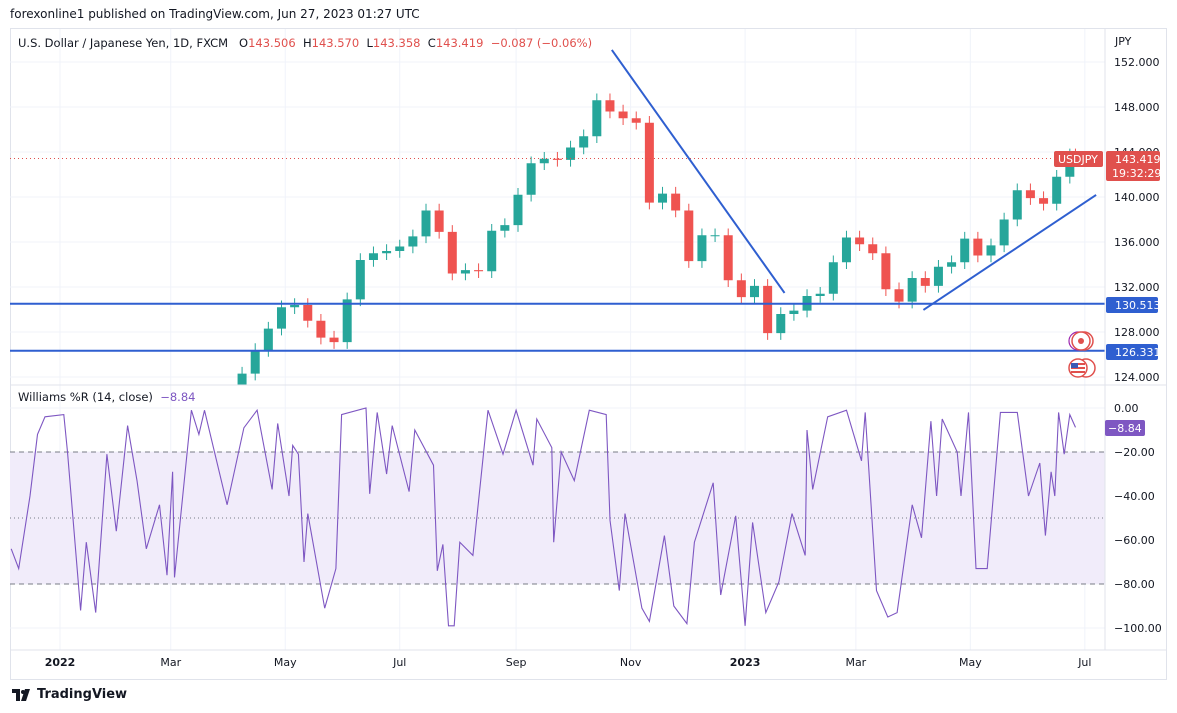 This screenshot has height=713, width=1177. Describe the element at coordinates (1134, 496) in the screenshot. I see `wr-tick-label: −40.00` at that location.